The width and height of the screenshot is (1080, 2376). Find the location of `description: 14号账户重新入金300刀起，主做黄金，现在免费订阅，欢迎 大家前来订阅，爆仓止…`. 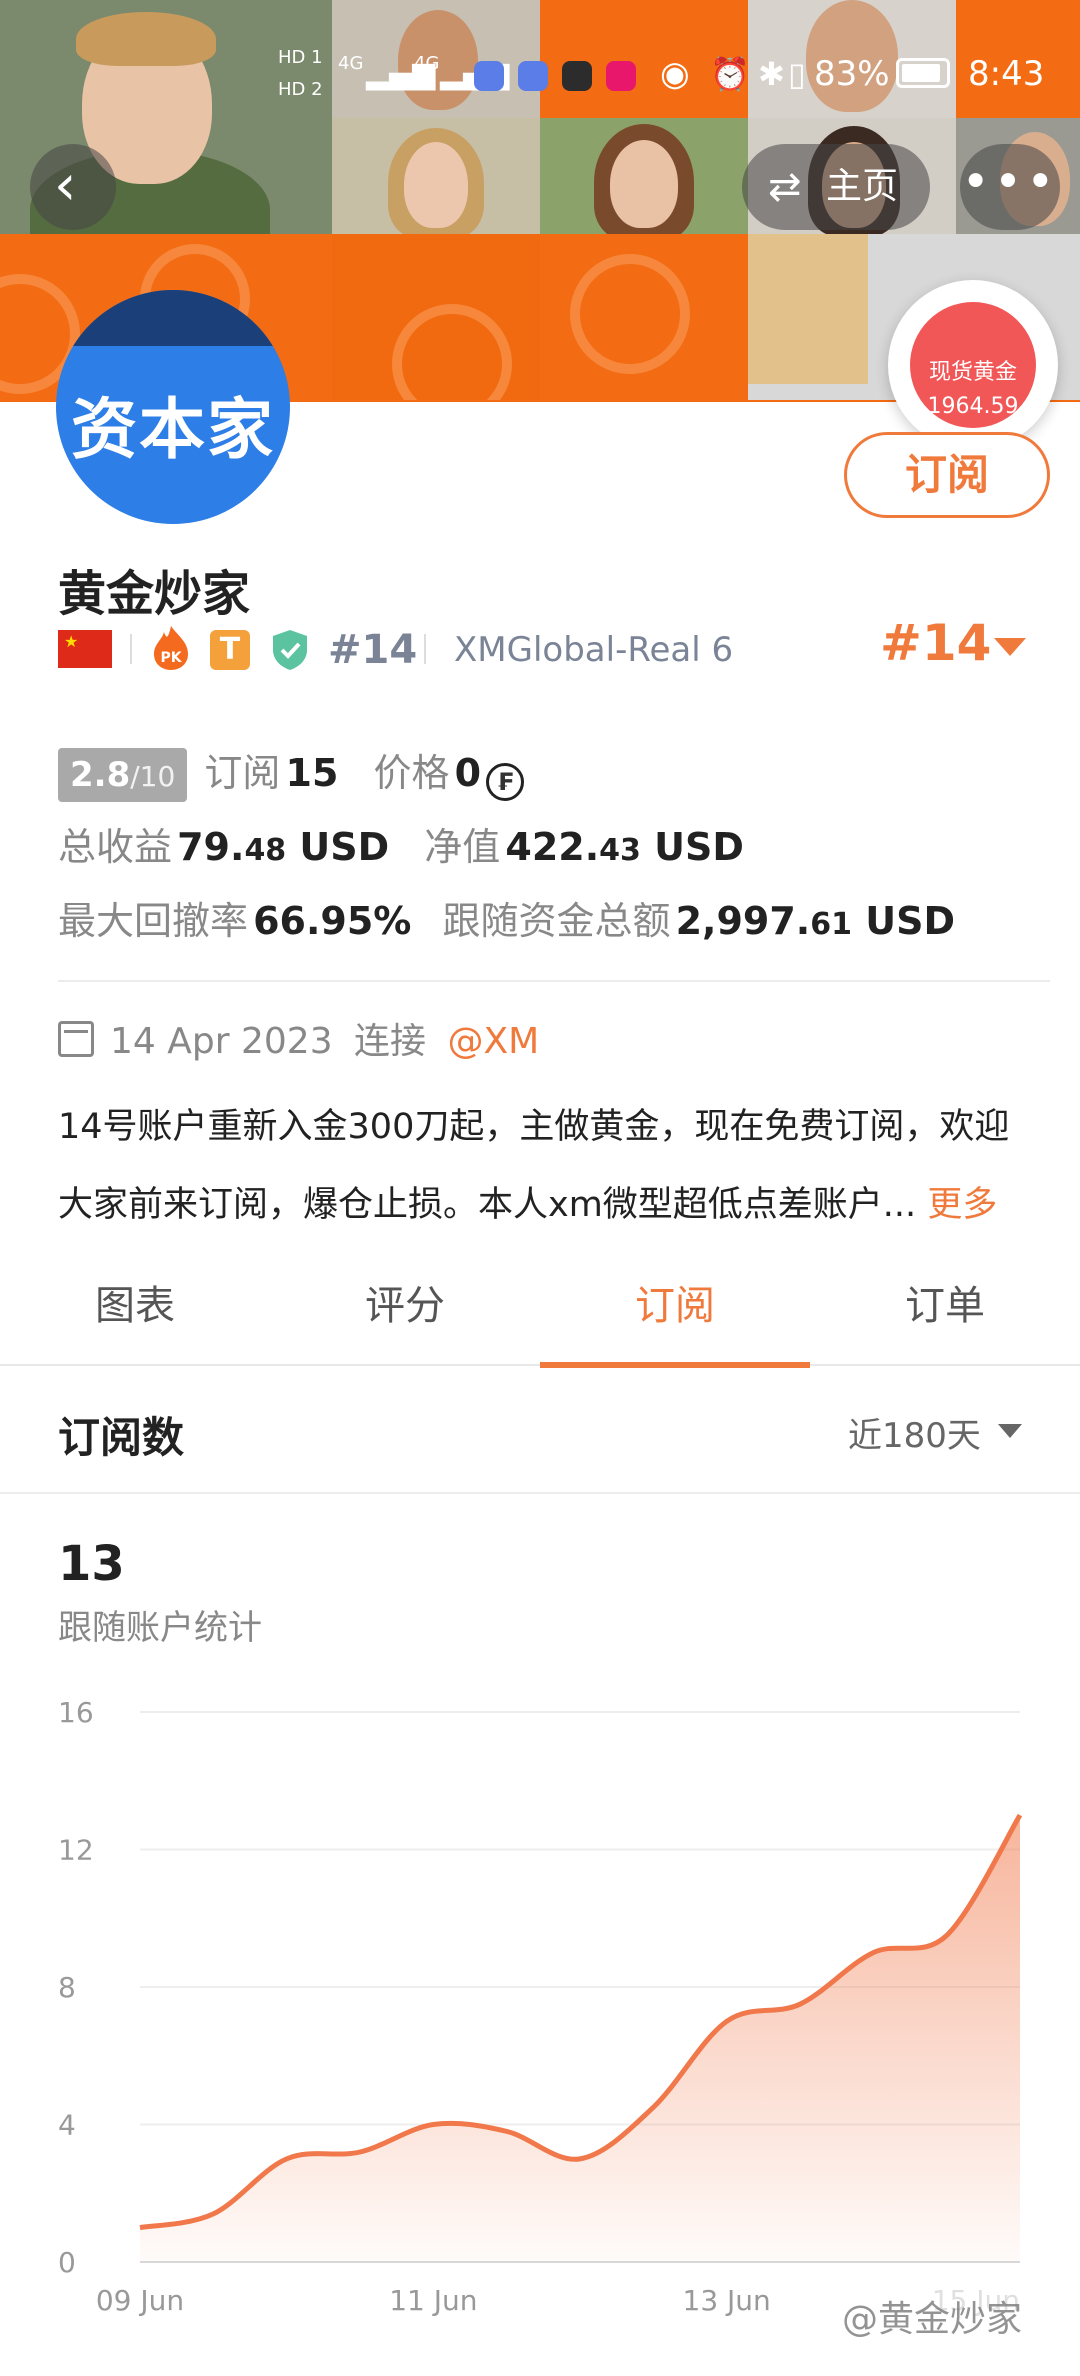

description: 14号账户重新入金300刀起，主做黄金，现在免费订阅，欢迎 大家前来订阅，爆仓止… is located at coordinates (548, 1166).